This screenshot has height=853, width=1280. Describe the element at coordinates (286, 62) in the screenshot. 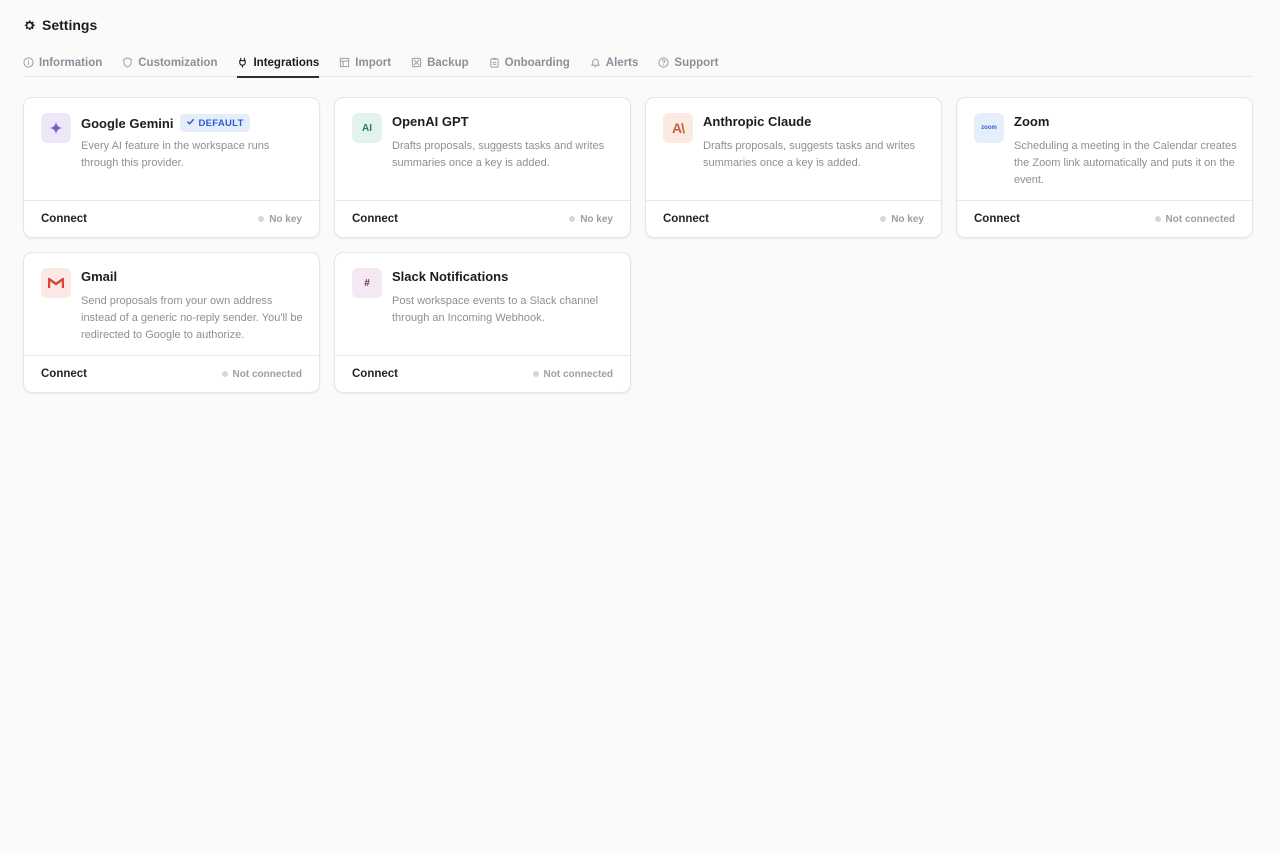

I see `tab-label: Integrations` at that location.